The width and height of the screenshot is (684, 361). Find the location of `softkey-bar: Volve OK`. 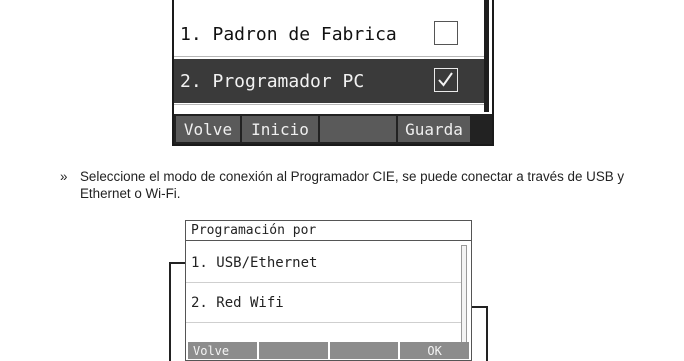

softkey-bar: Volve OK is located at coordinates (328, 350).